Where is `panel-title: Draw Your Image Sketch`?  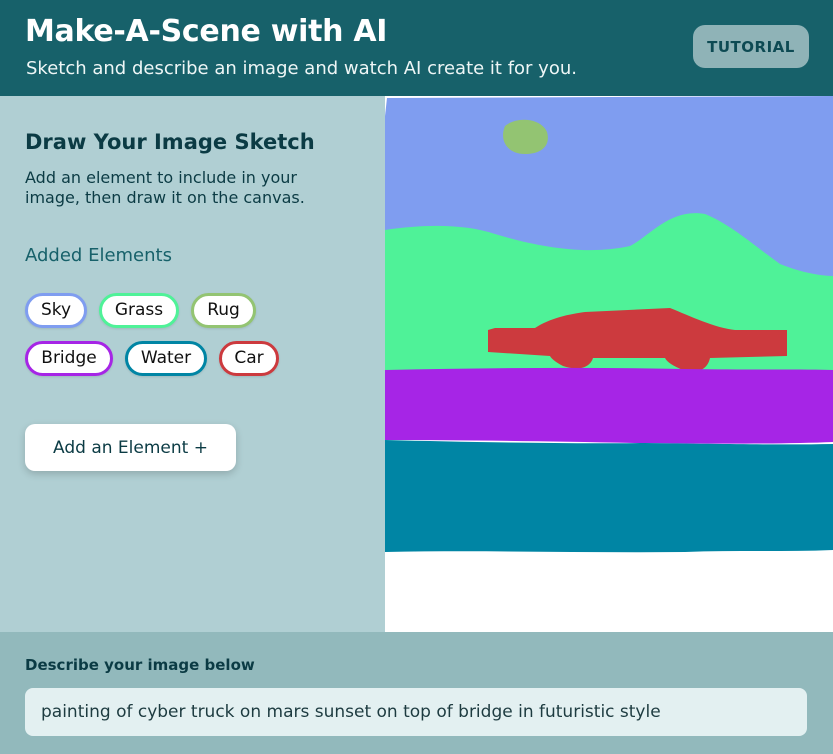 panel-title: Draw Your Image Sketch is located at coordinates (170, 142).